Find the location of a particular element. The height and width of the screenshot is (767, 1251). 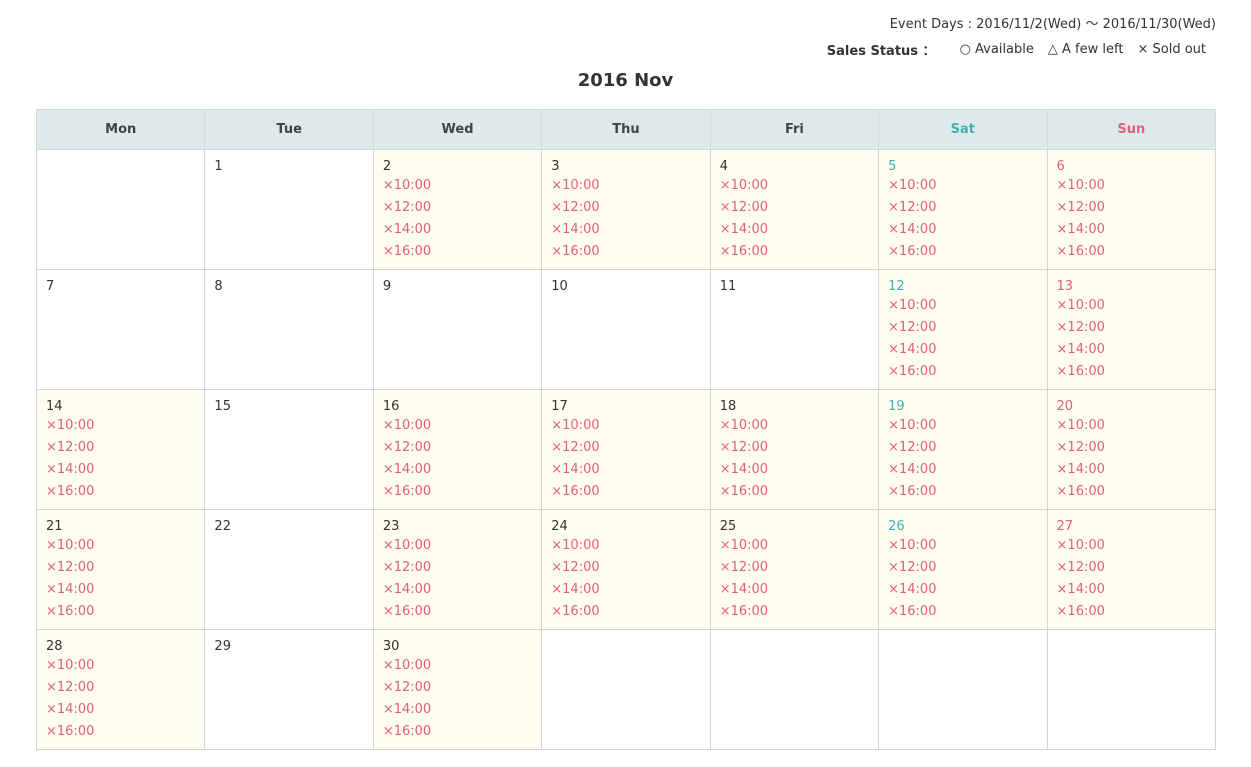

day-cell-18: 18 ×10:00 ×12:00 ×14:00 ×16:00 is located at coordinates (794, 449).